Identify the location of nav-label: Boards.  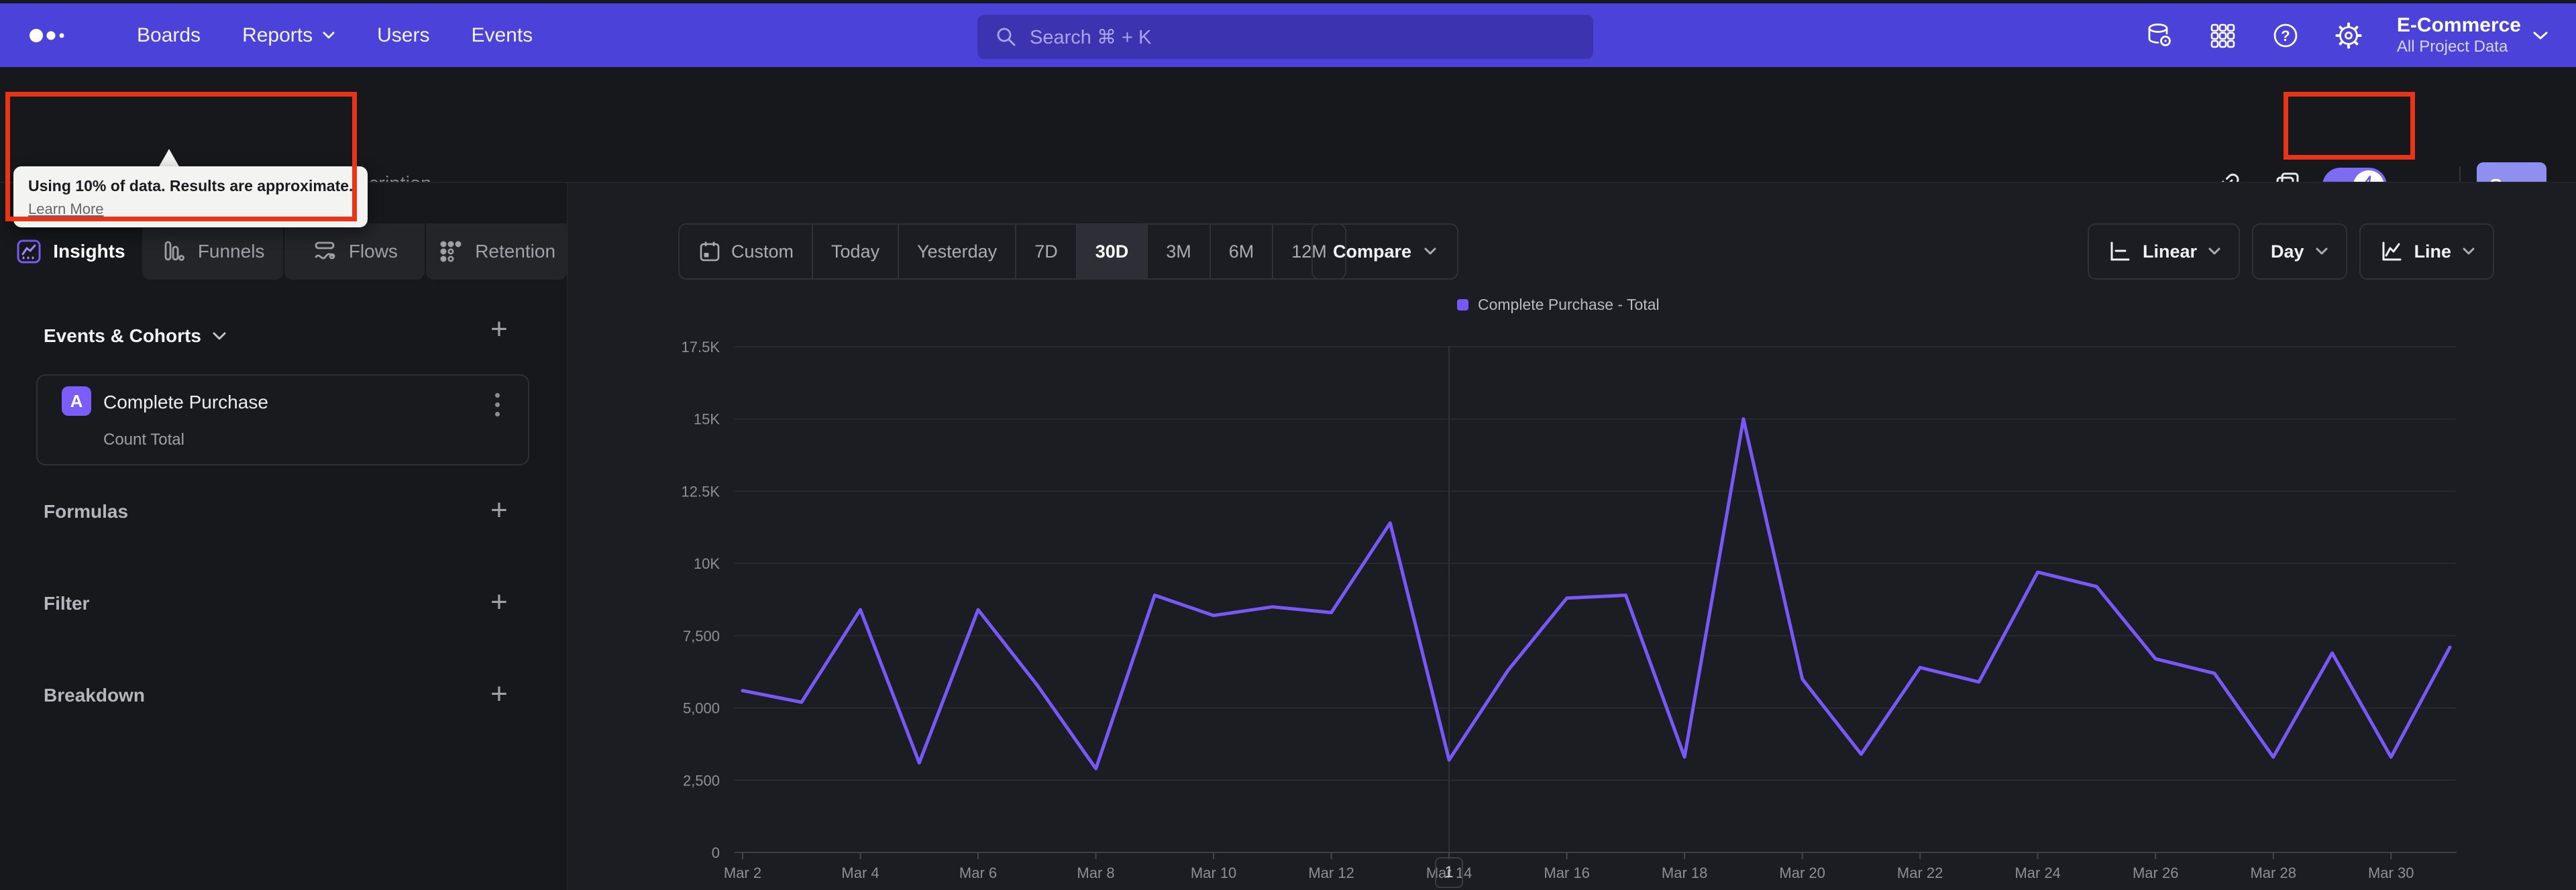
(169, 34).